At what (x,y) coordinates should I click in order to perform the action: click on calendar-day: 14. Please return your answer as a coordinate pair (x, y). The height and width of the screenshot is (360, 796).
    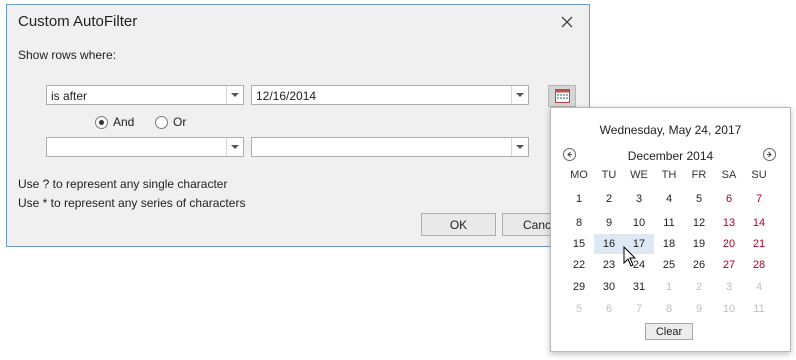
    Looking at the image, I should click on (759, 223).